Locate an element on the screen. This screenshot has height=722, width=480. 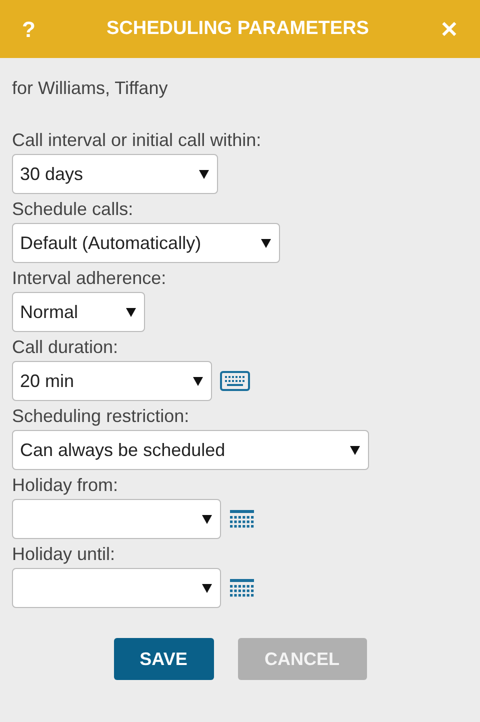
field-label: Call duration: is located at coordinates (66, 347).